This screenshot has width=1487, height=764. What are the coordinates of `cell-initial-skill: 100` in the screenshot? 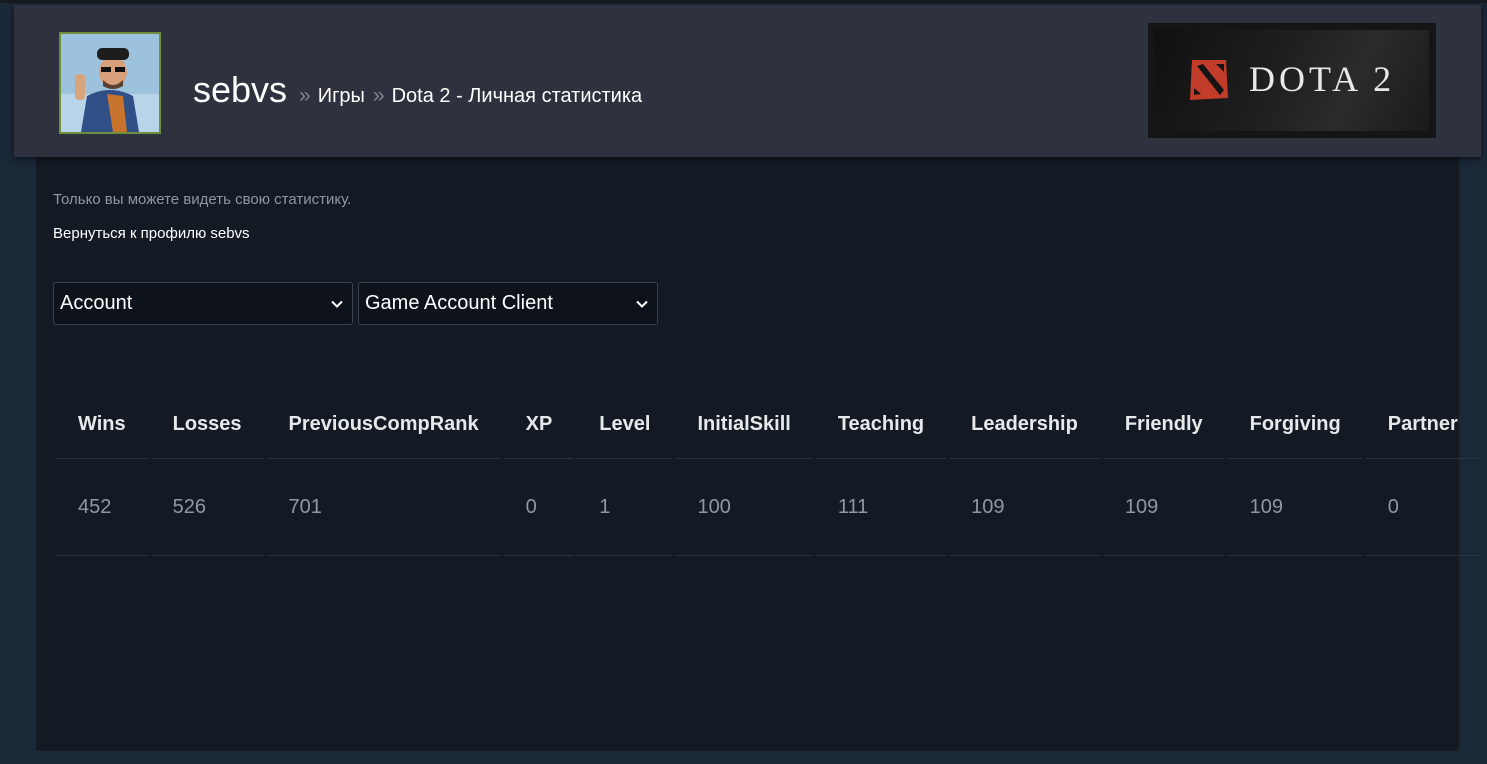 It's located at (744, 507).